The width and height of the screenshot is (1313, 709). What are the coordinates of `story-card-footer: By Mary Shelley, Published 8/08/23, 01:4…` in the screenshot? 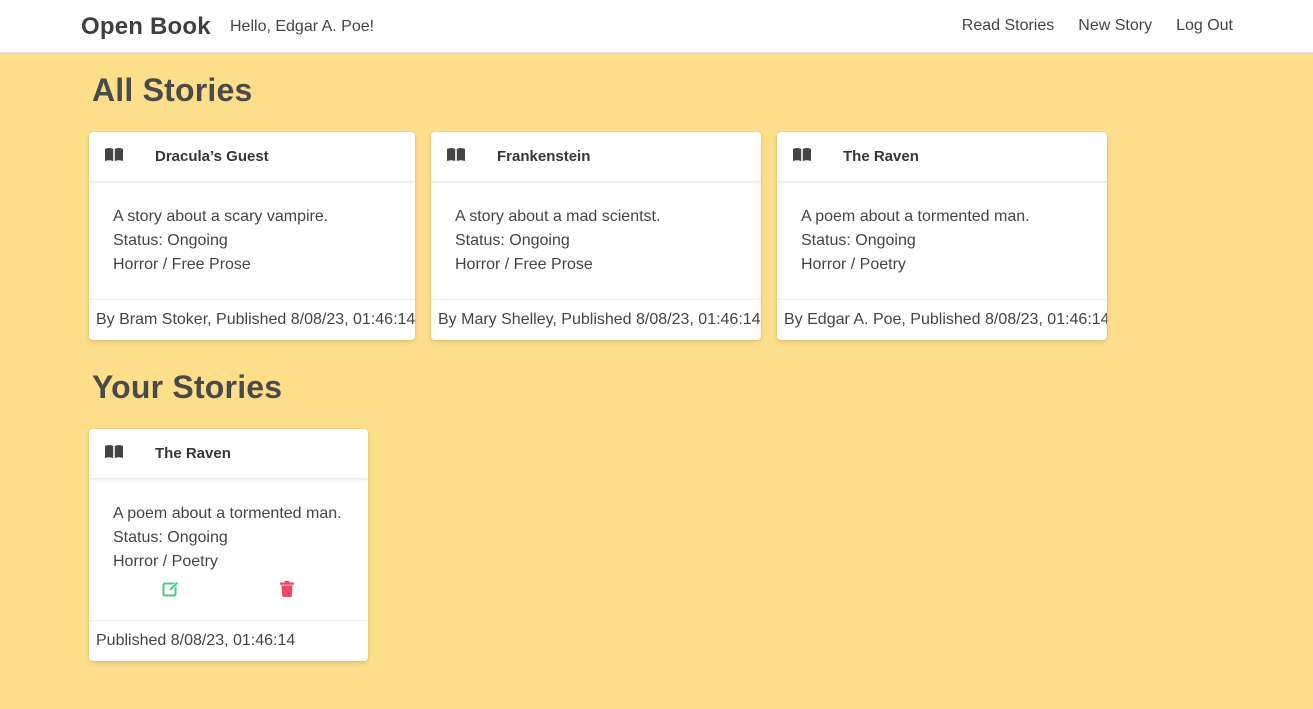 It's located at (596, 319).